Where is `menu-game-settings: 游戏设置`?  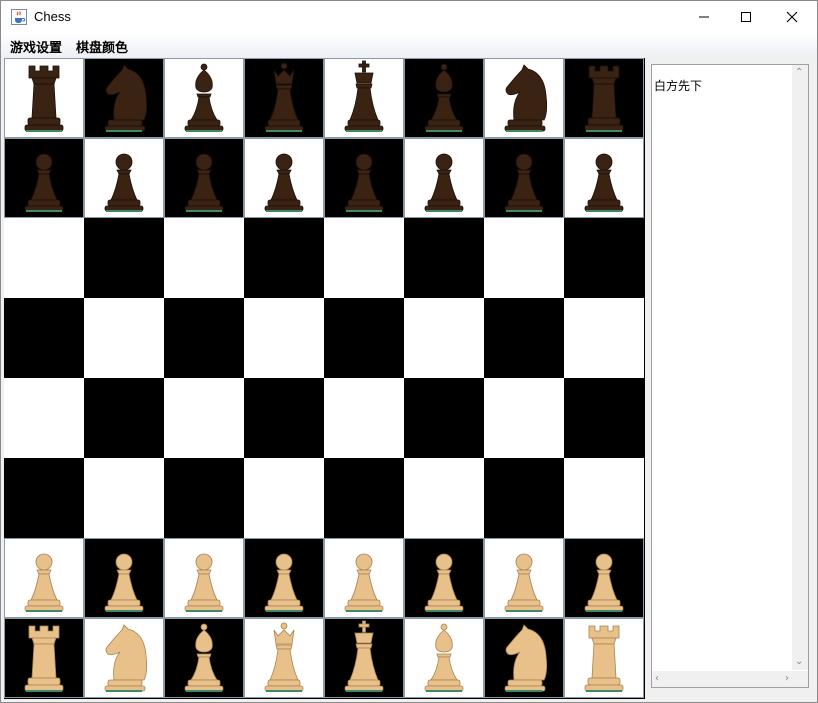
menu-game-settings: 游戏设置 is located at coordinates (36, 46).